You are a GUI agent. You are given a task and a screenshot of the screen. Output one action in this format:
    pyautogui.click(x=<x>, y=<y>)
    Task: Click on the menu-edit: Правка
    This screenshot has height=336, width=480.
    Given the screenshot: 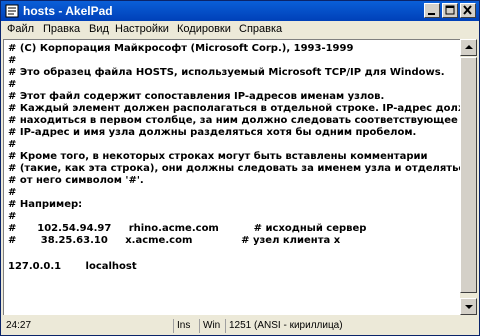 What is the action you would take?
    pyautogui.click(x=61, y=29)
    